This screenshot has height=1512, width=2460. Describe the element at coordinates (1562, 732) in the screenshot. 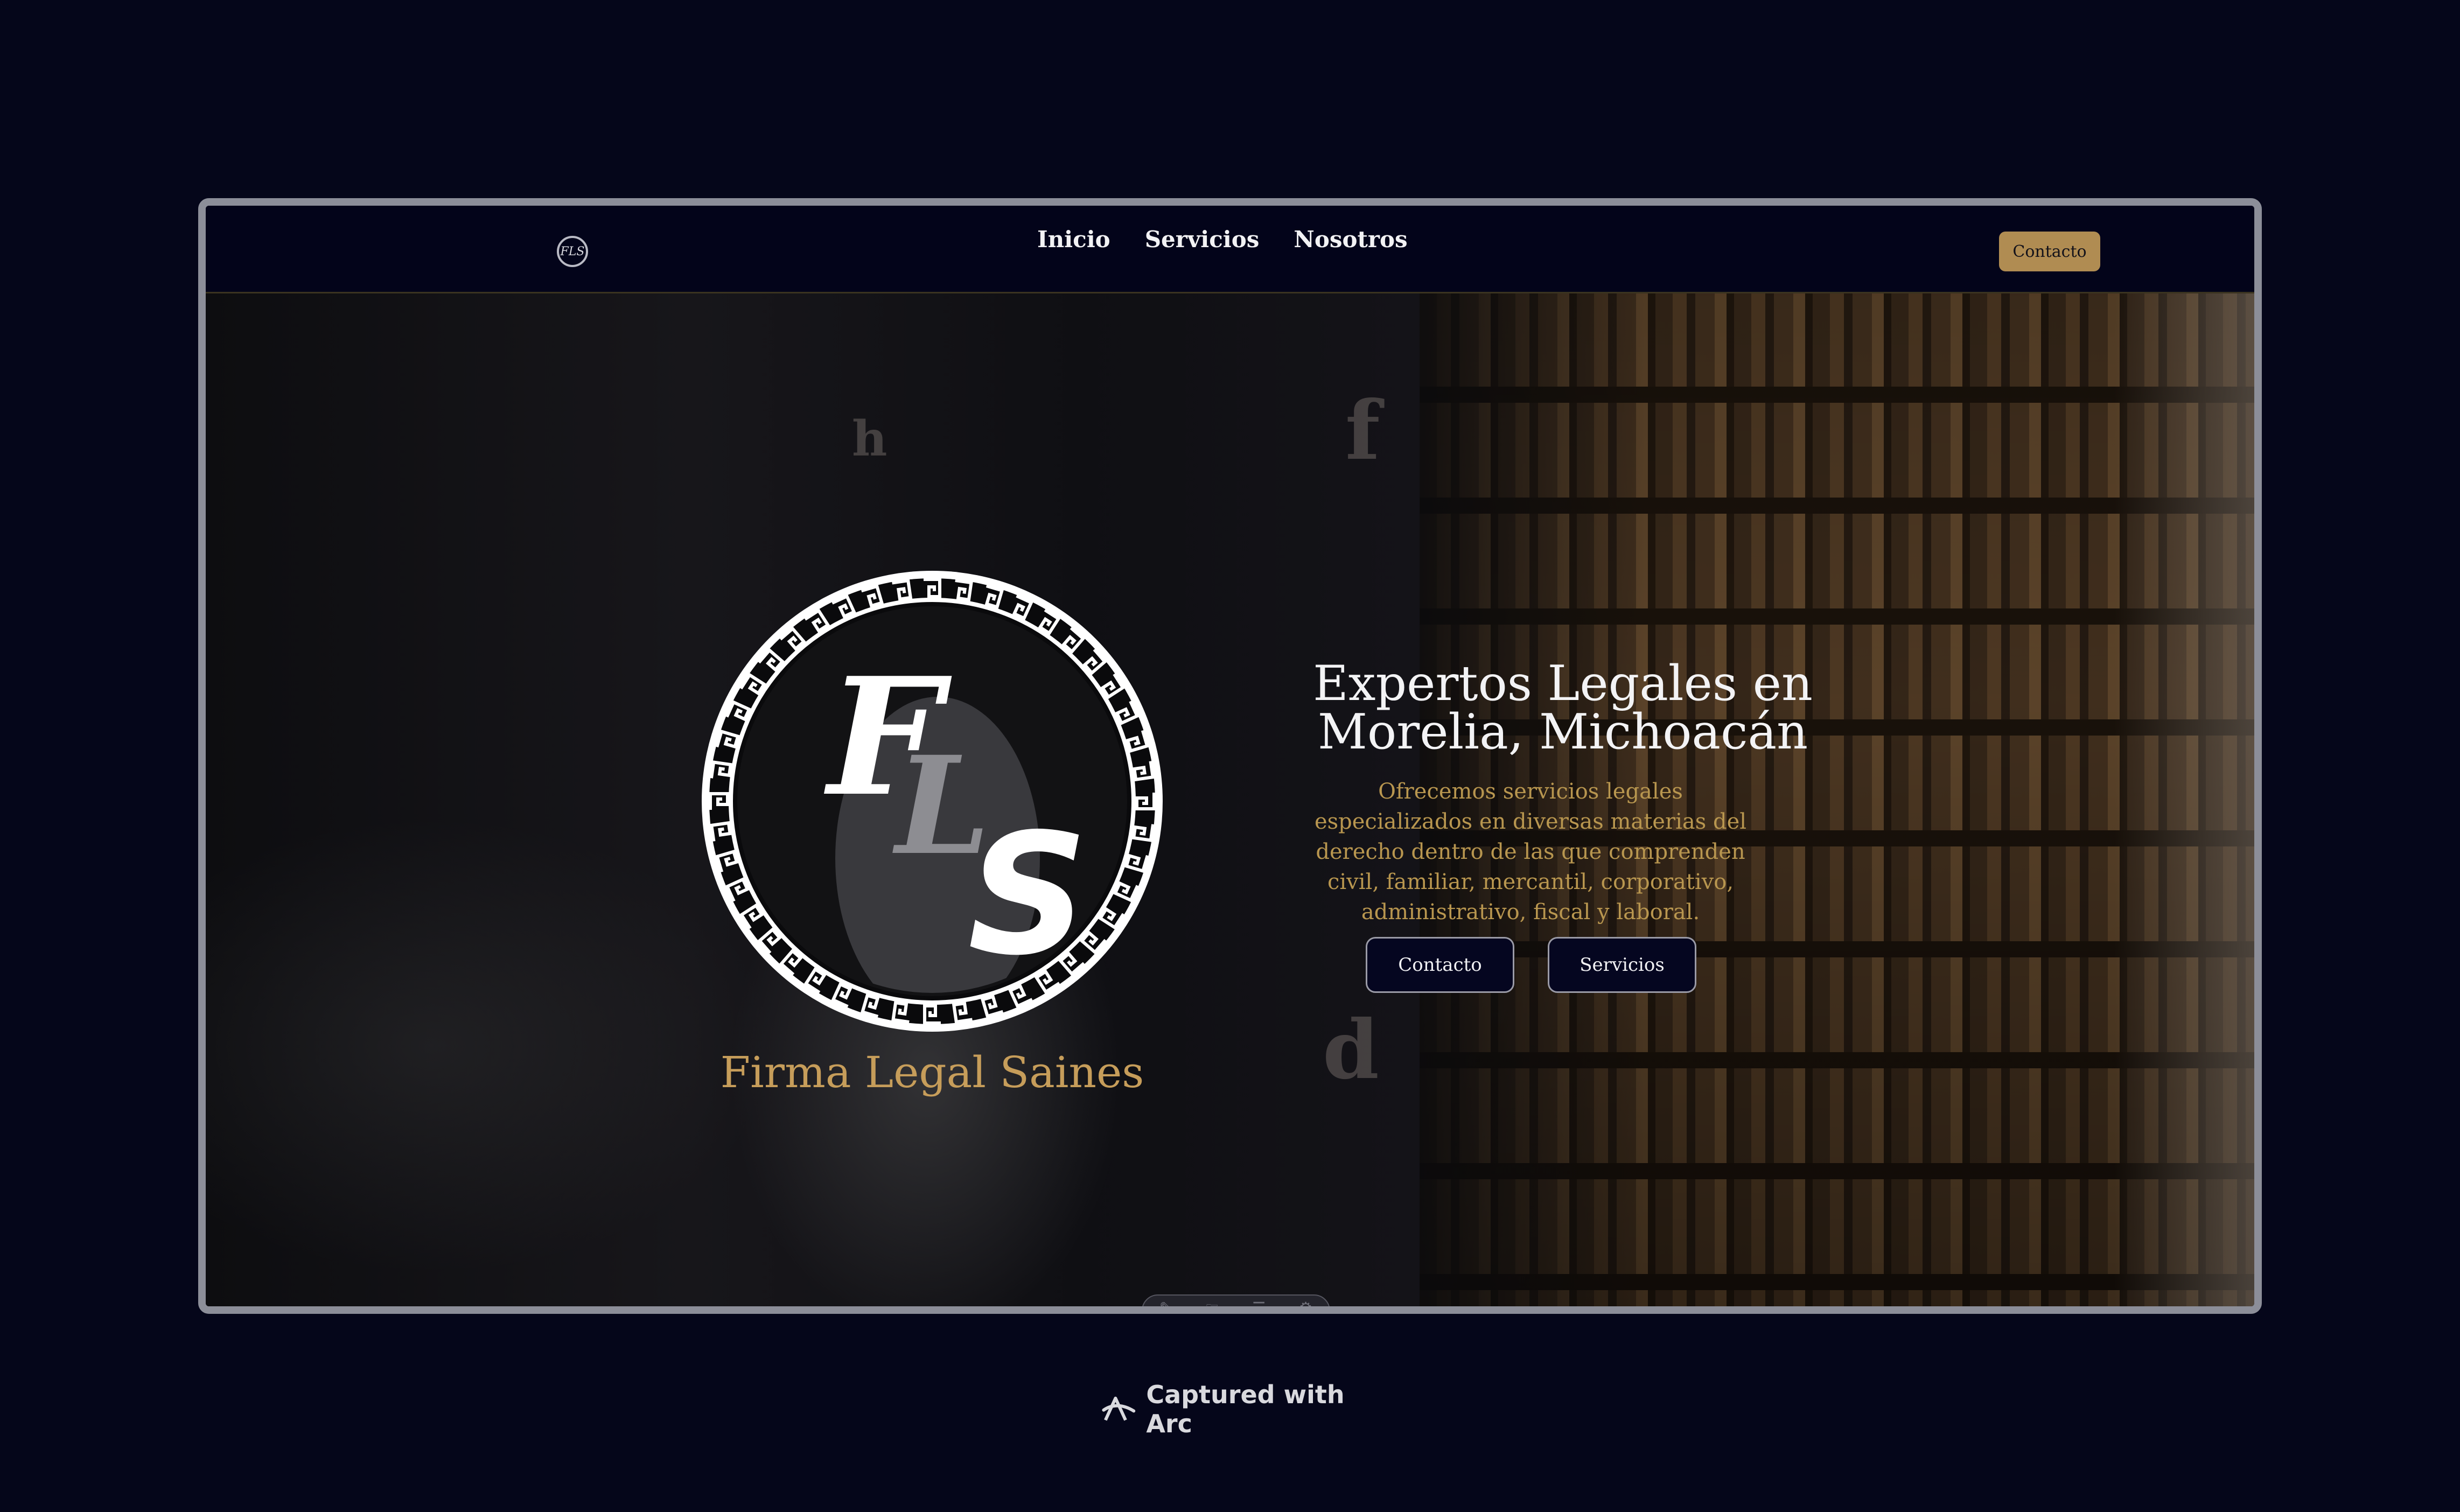

I see `headline-line-2: Morelia, Michoacán` at that location.